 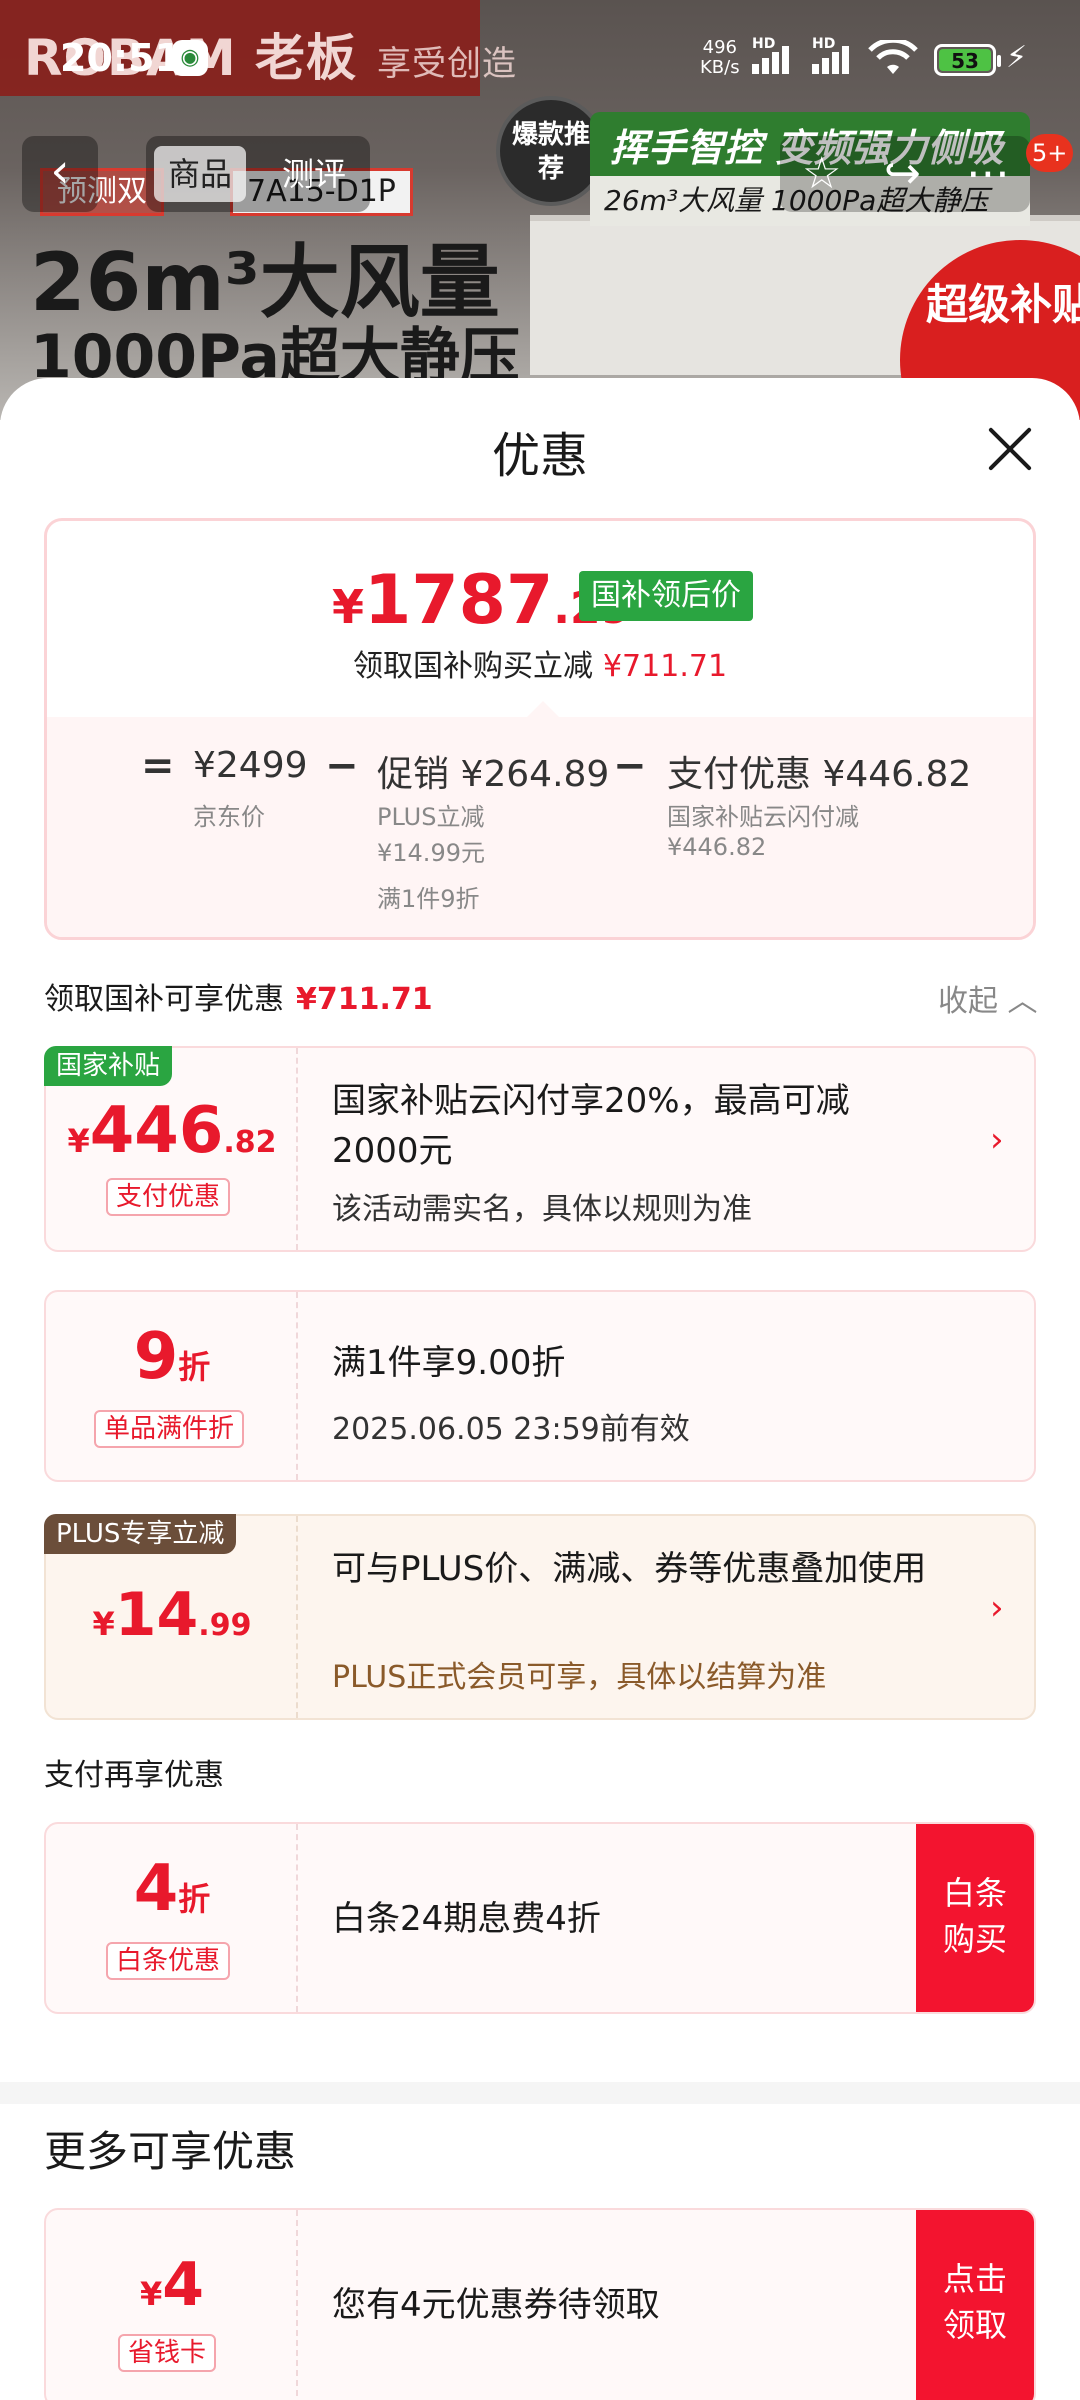 What do you see at coordinates (821, 174) in the screenshot?
I see `favorite-icon: ☆` at bounding box center [821, 174].